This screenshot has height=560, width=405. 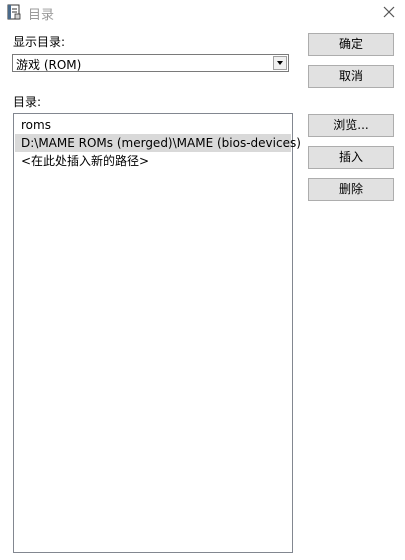 What do you see at coordinates (153, 125) in the screenshot?
I see `list-item: roms` at bounding box center [153, 125].